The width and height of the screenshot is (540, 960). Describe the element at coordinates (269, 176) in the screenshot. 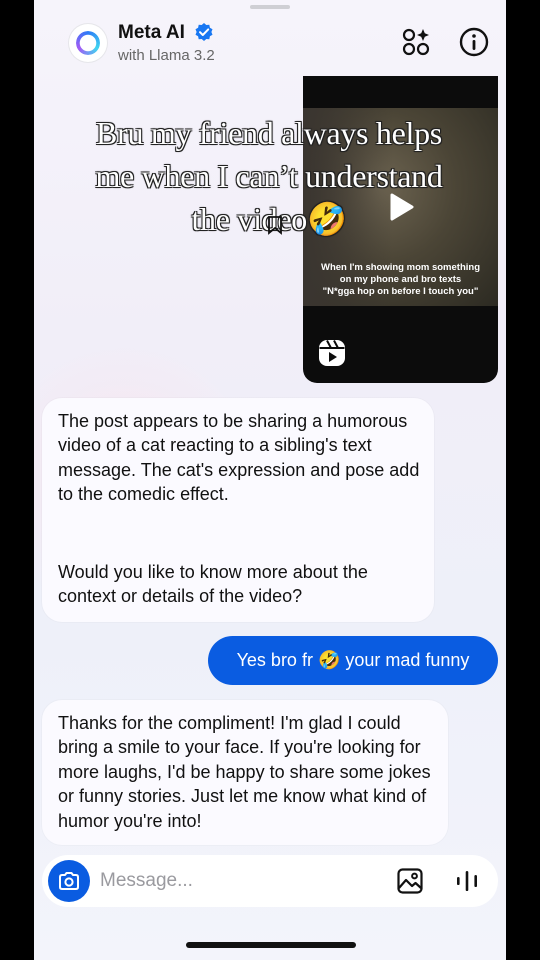

I see `overlay-line-2: me when I can’t understand` at that location.